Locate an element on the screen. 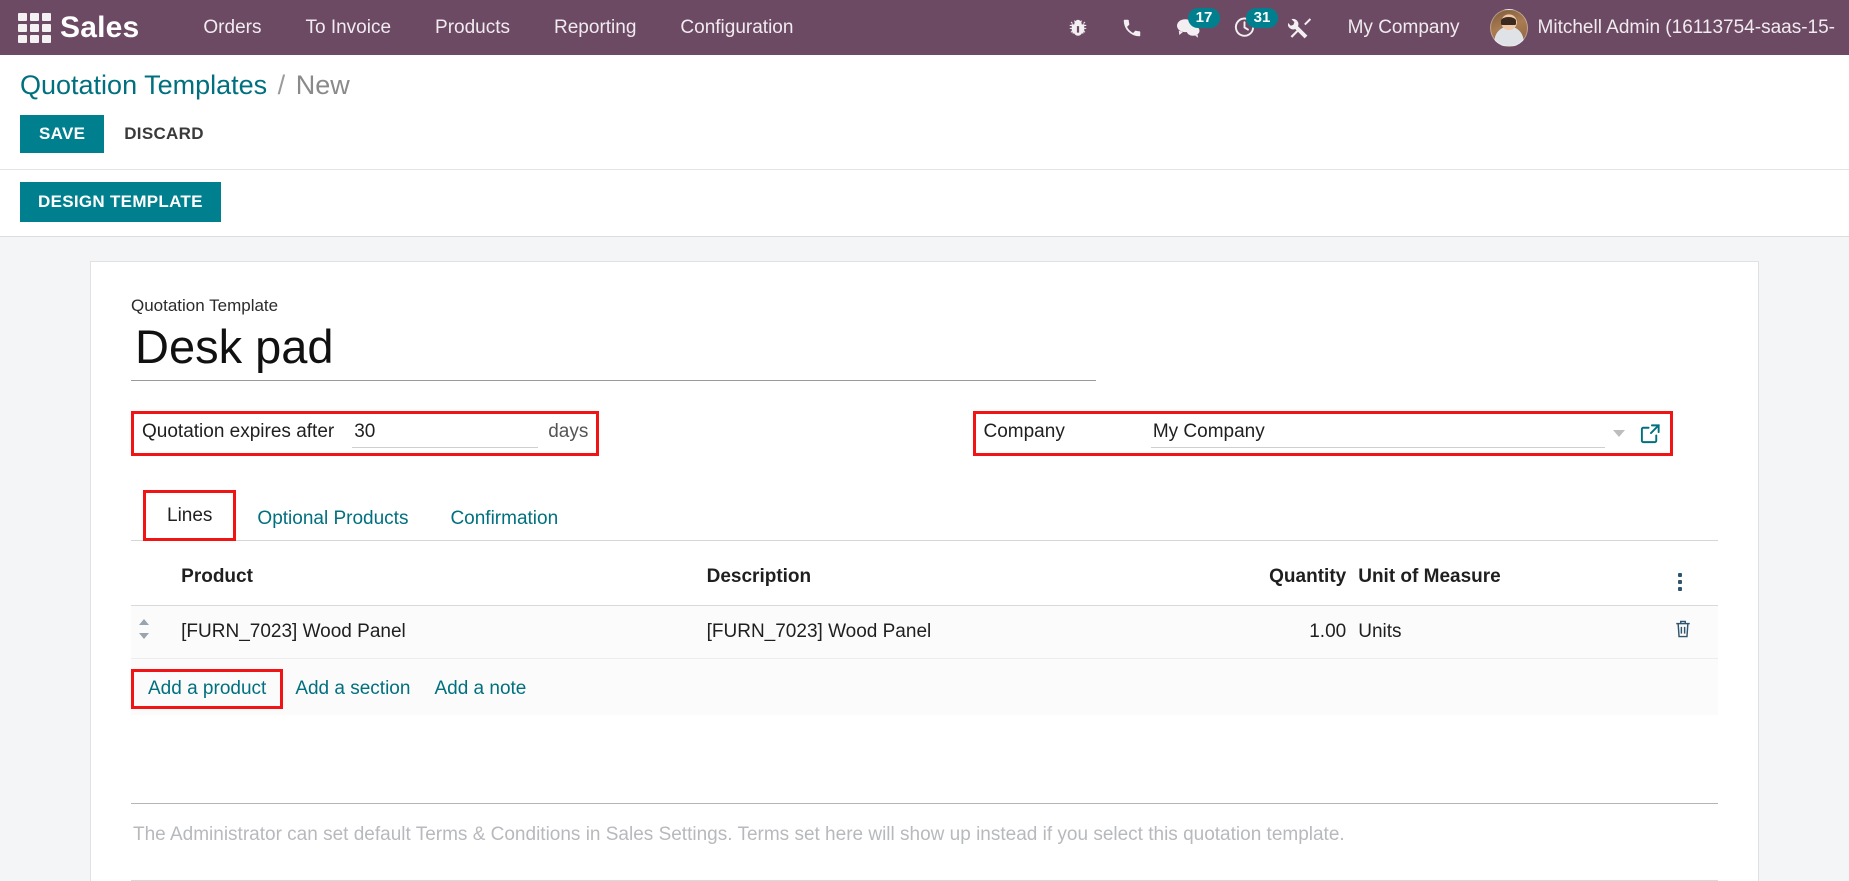 The width and height of the screenshot is (1849, 881). discard-button: DISCARD is located at coordinates (164, 134).